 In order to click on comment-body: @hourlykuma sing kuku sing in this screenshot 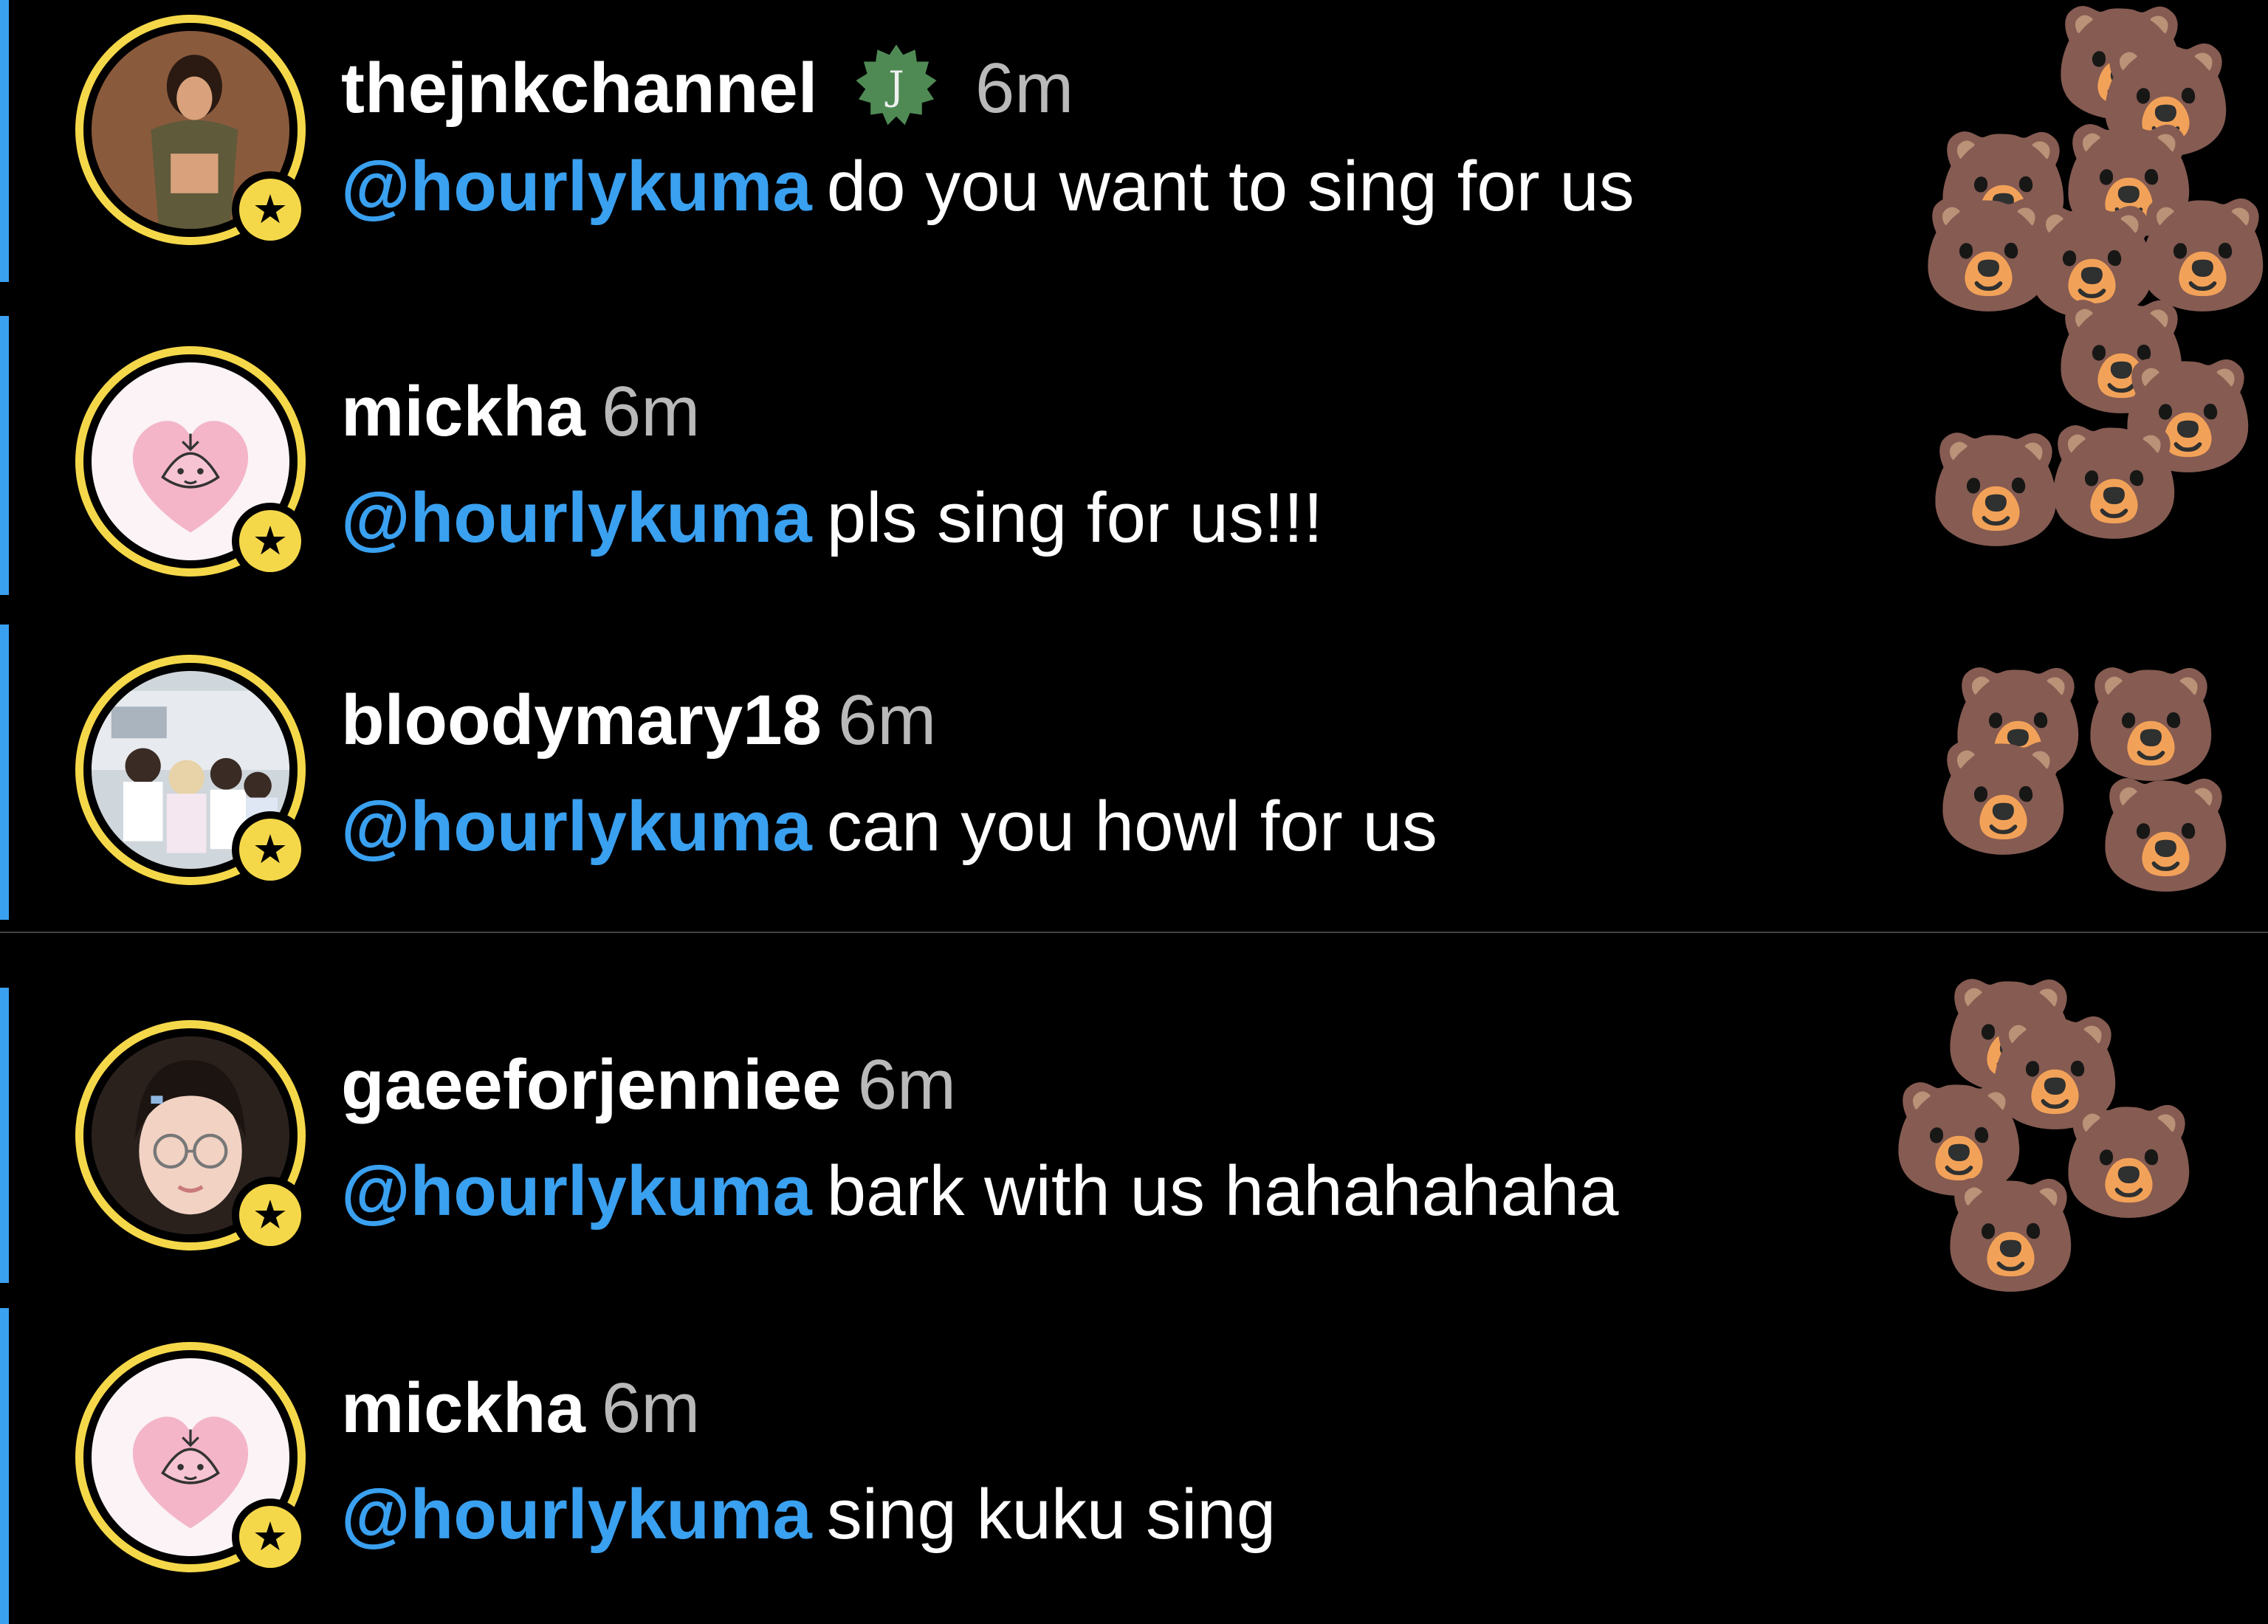, I will do `click(808, 1514)`.